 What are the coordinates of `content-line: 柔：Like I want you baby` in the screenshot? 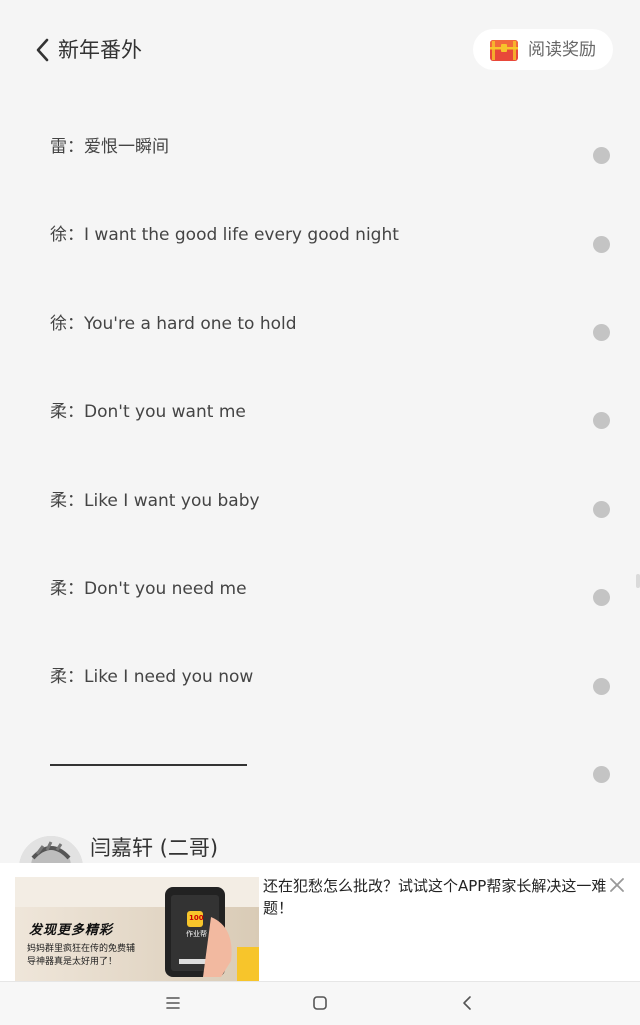 It's located at (155, 501).